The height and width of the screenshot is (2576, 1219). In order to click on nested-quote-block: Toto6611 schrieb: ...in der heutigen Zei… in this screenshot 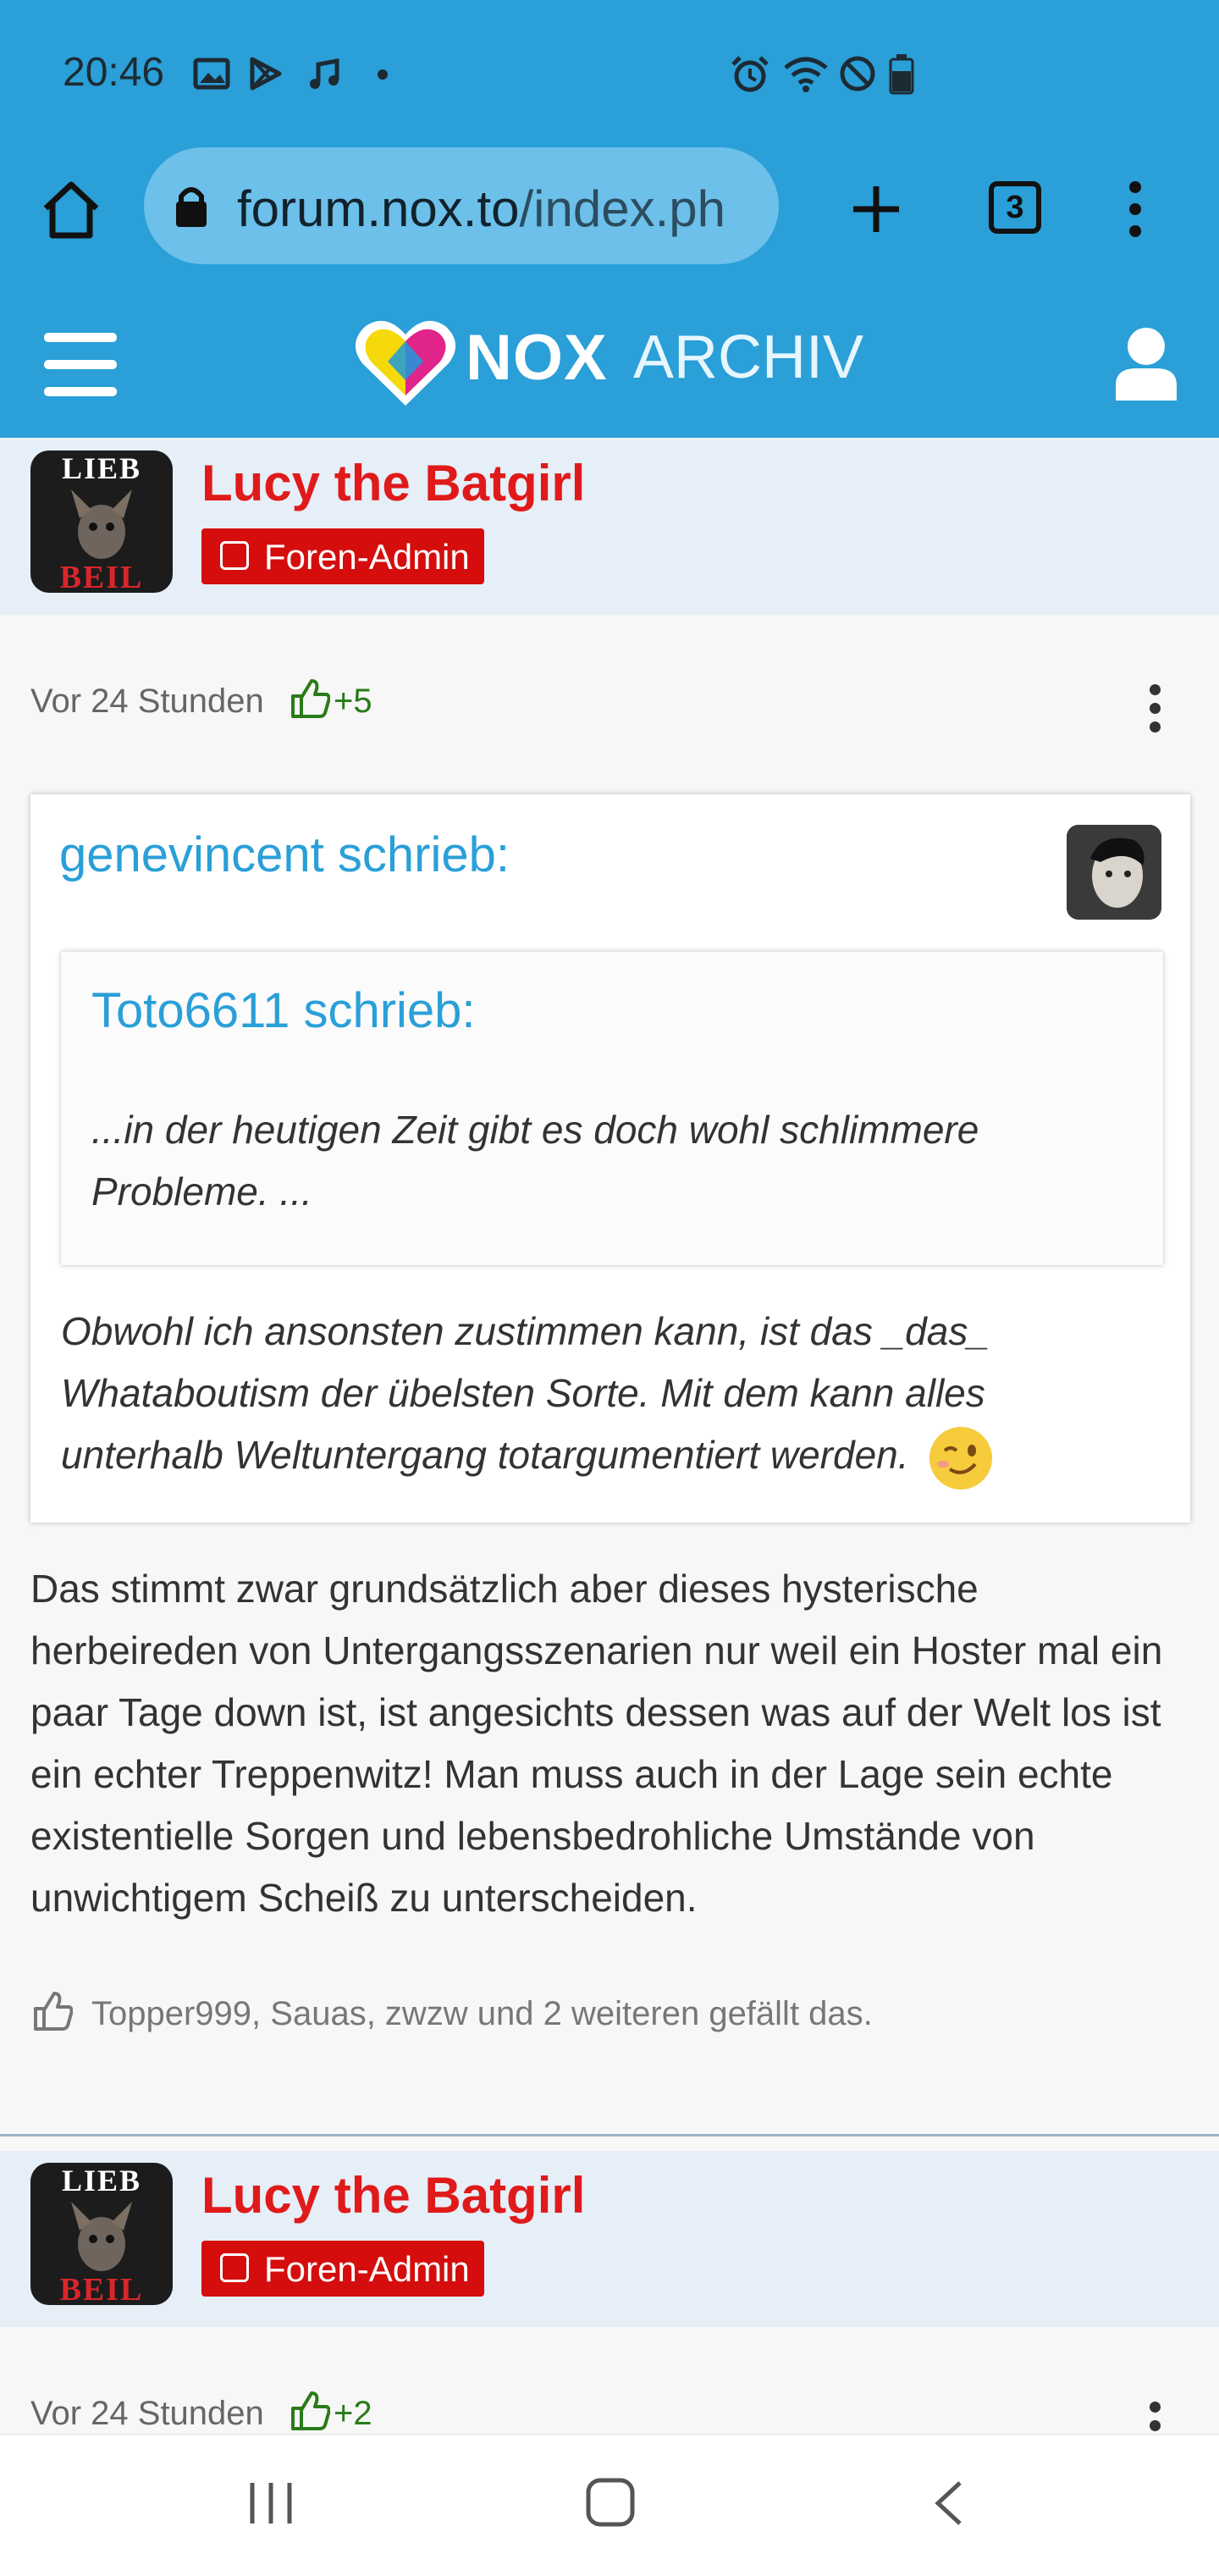, I will do `click(612, 1108)`.